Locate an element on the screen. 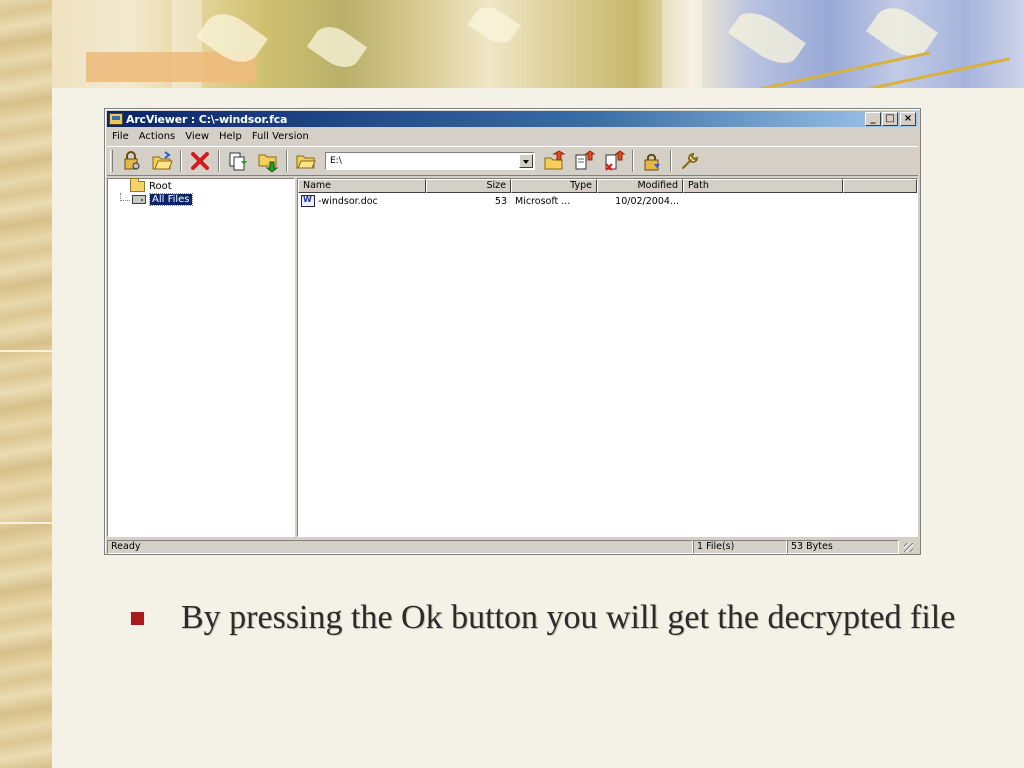 The image size is (1024, 768). delete-icon is located at coordinates (200, 161).